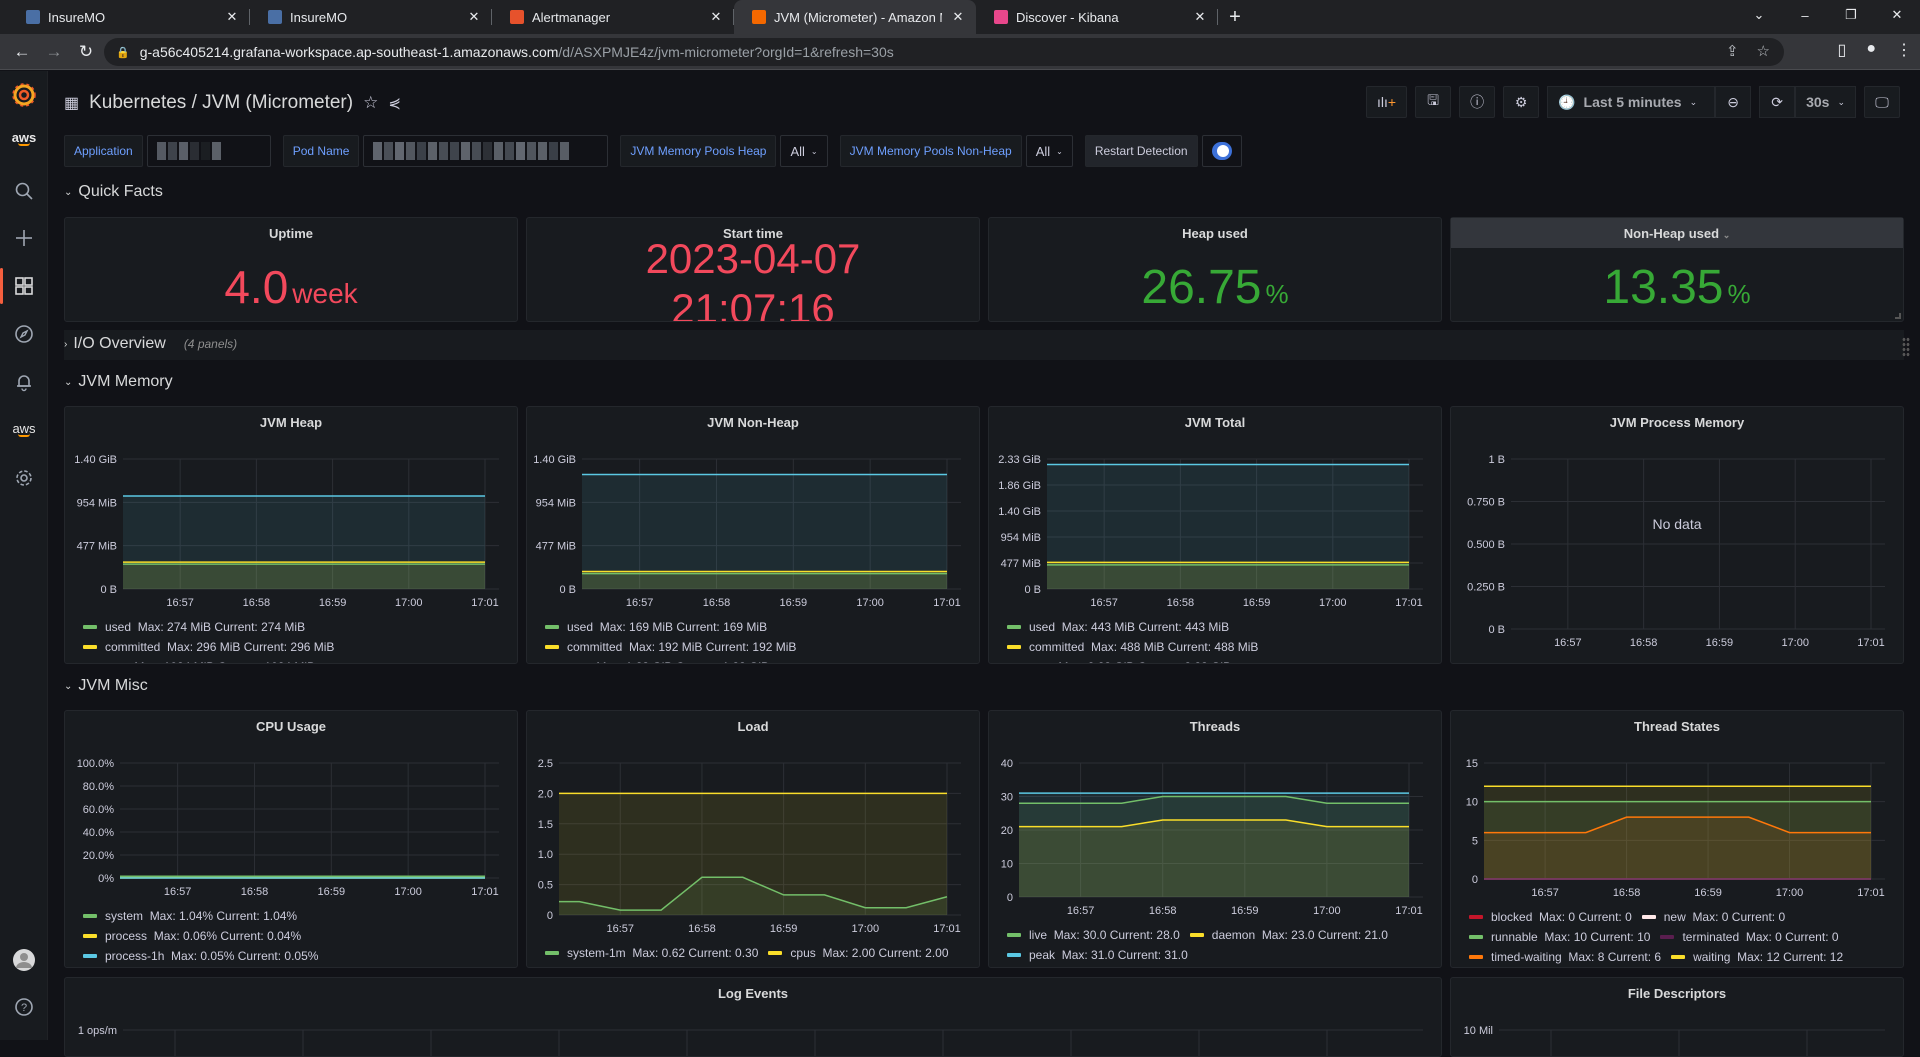 The width and height of the screenshot is (1920, 1057). I want to click on legend-item-committed: committed Max: 192 MiB Current: 192 MiB, so click(670, 647).